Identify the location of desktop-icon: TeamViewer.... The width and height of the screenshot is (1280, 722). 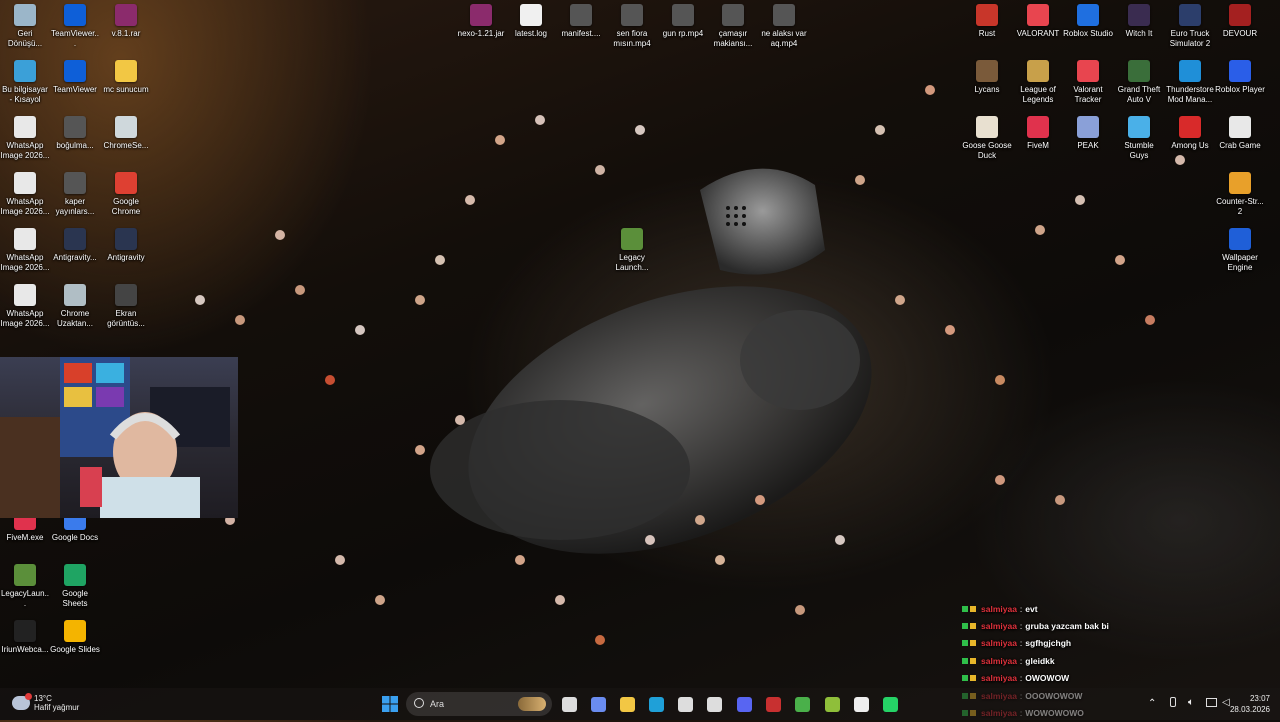
(75, 26).